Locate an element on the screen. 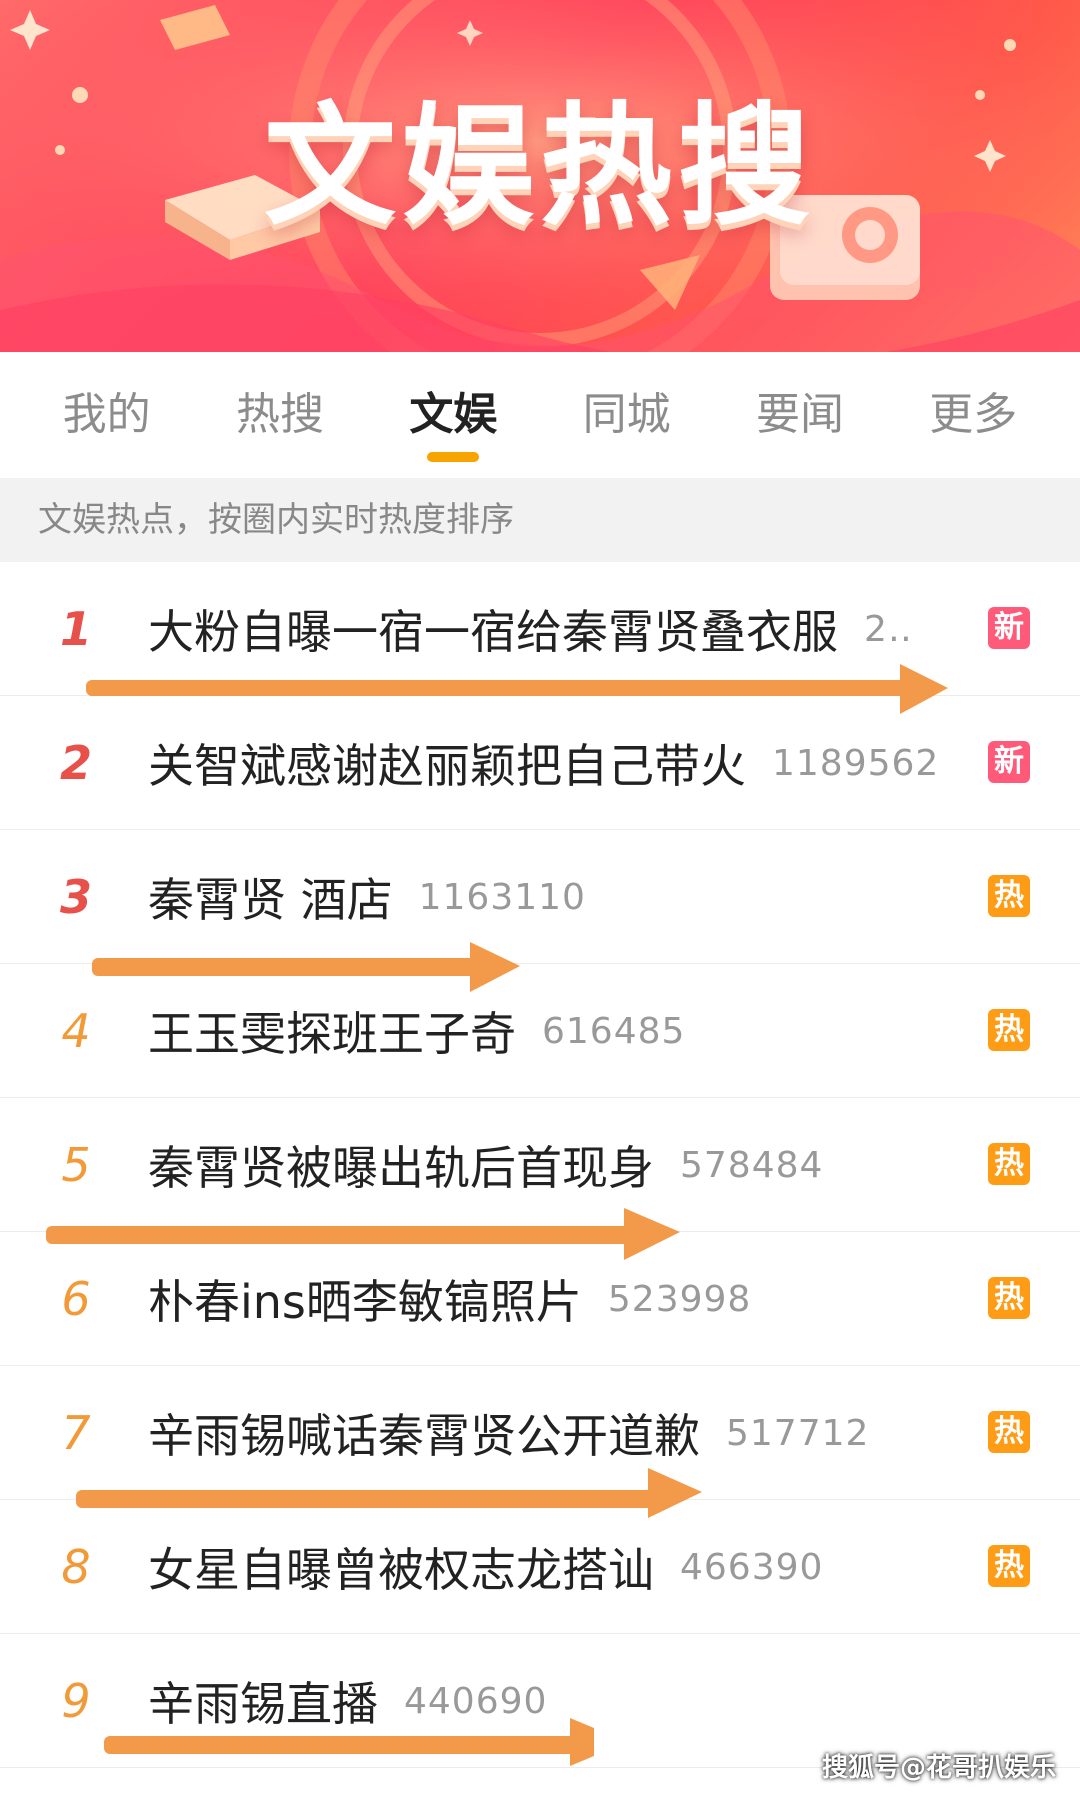  tab-entertainment: 文娱 is located at coordinates (453, 415).